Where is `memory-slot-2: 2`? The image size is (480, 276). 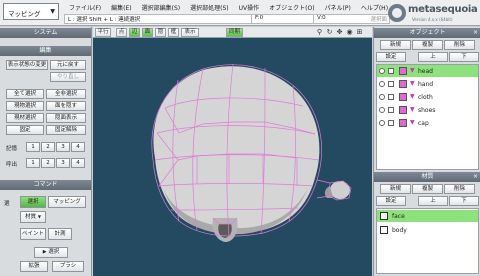 memory-slot-2: 2 is located at coordinates (48, 147).